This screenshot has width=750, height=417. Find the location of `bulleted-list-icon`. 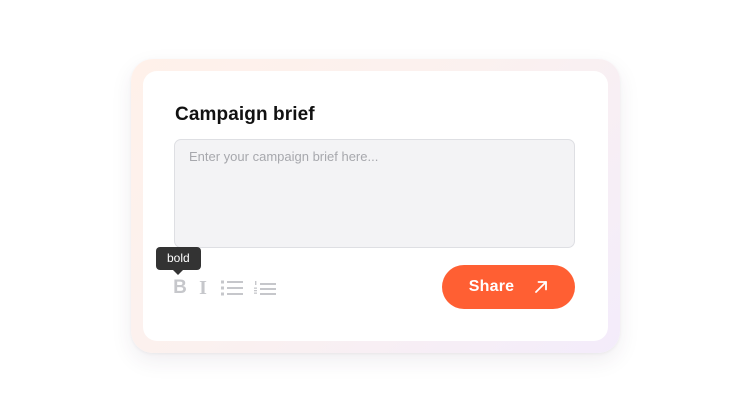

bulleted-list-icon is located at coordinates (232, 288).